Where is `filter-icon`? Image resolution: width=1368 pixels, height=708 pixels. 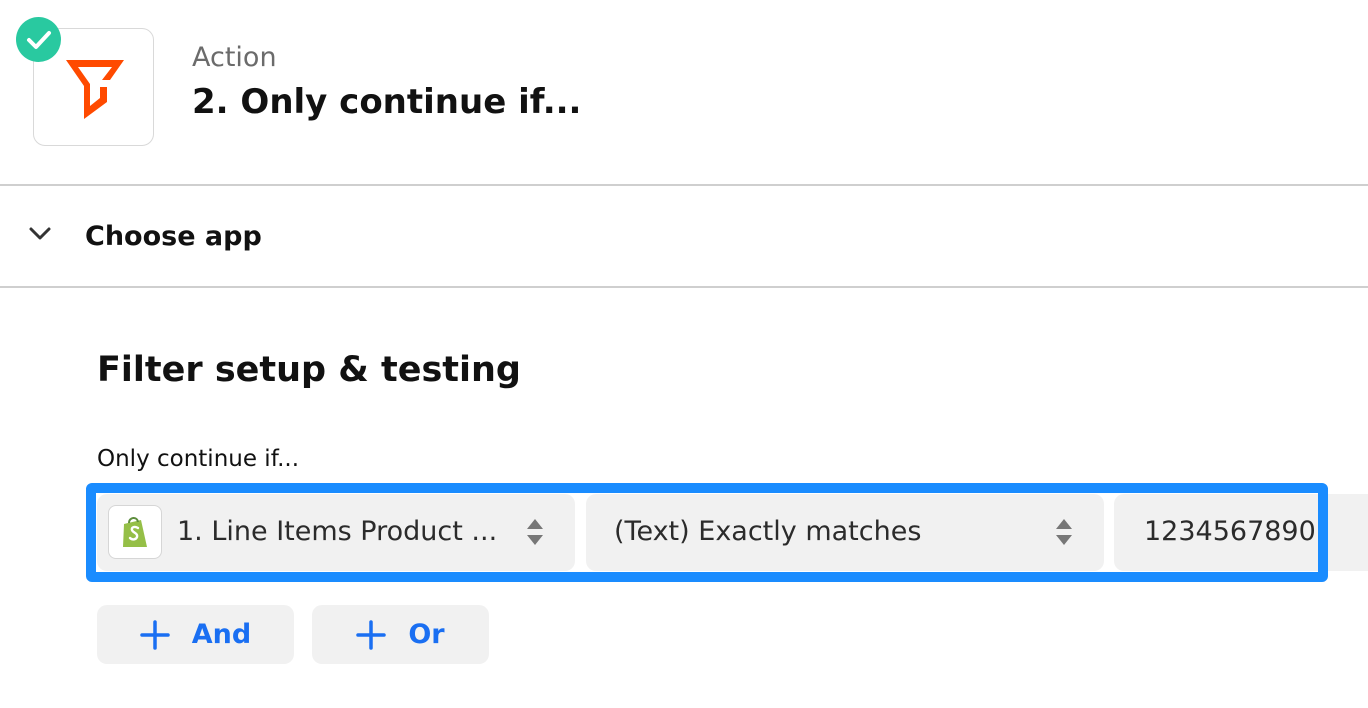
filter-icon is located at coordinates (95, 89).